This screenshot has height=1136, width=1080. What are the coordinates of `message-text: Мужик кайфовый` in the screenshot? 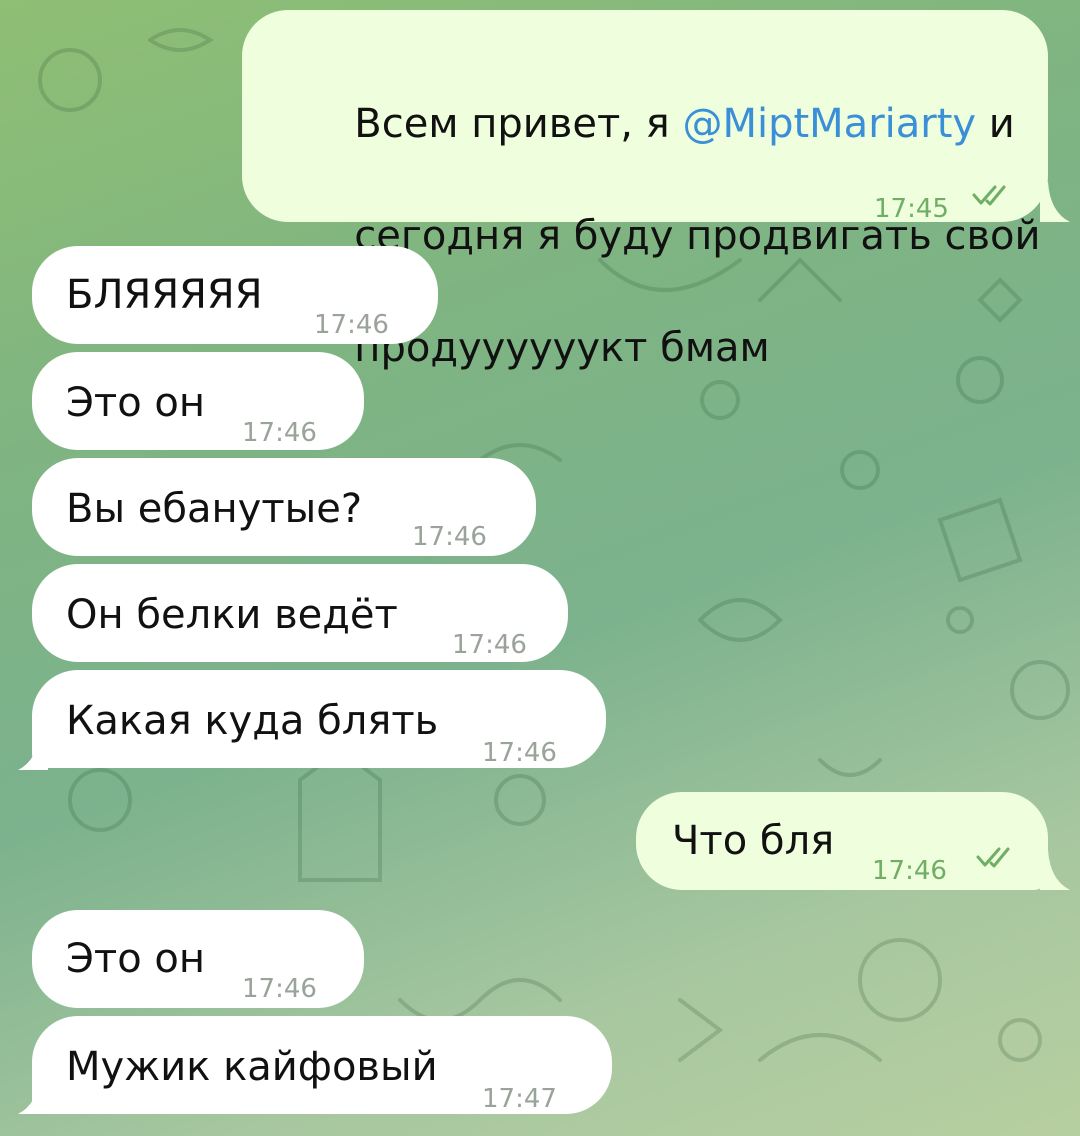 It's located at (252, 1067).